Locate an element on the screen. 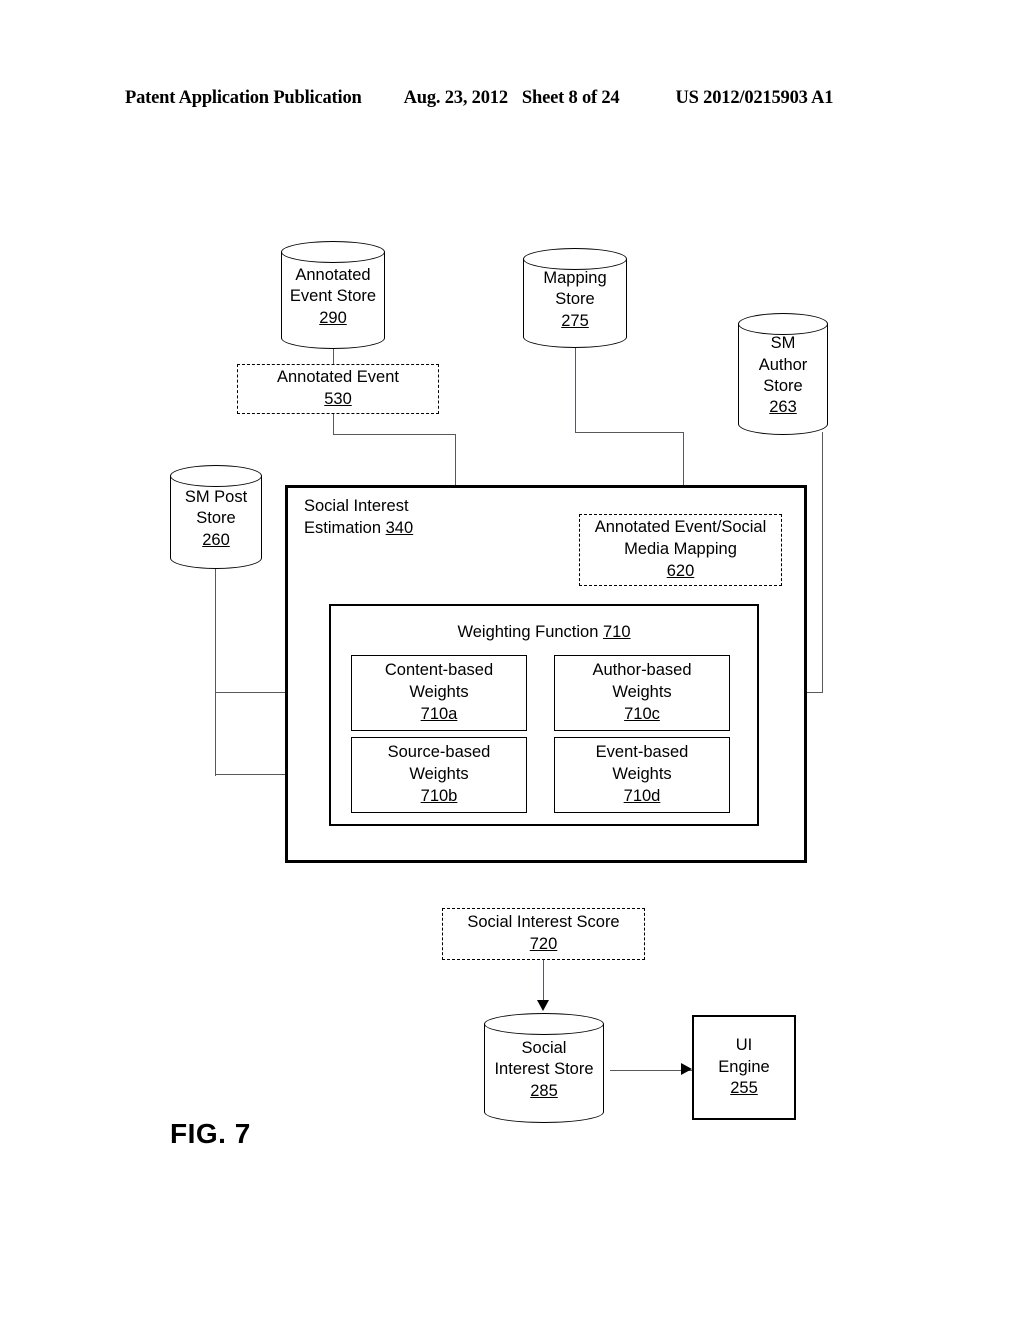 Image resolution: width=1024 pixels, height=1320 pixels. artifact-620-line2: Media Mapping is located at coordinates (680, 549).